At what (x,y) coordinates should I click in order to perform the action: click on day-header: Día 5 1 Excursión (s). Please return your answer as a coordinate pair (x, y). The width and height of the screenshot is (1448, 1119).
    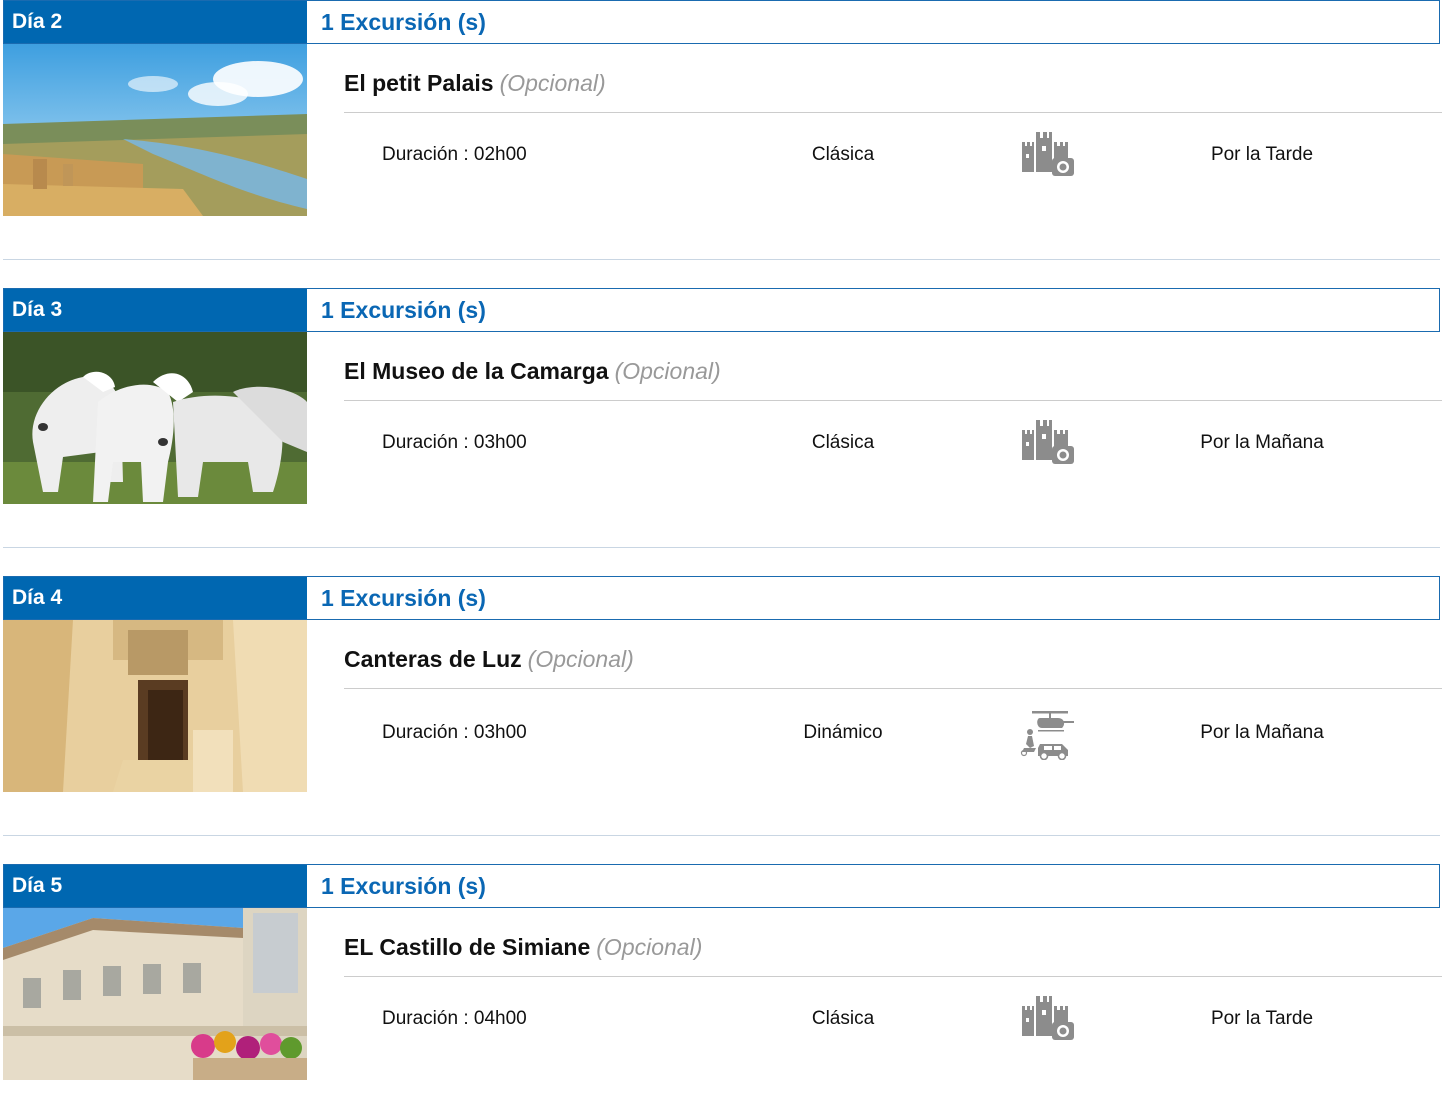
    Looking at the image, I should click on (721, 886).